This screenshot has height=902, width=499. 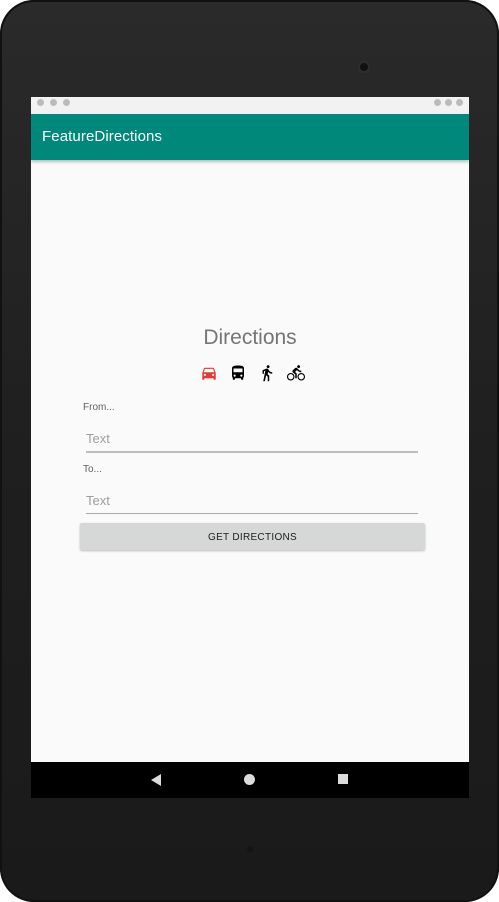 What do you see at coordinates (459, 102) in the screenshot?
I see `battery-icon` at bounding box center [459, 102].